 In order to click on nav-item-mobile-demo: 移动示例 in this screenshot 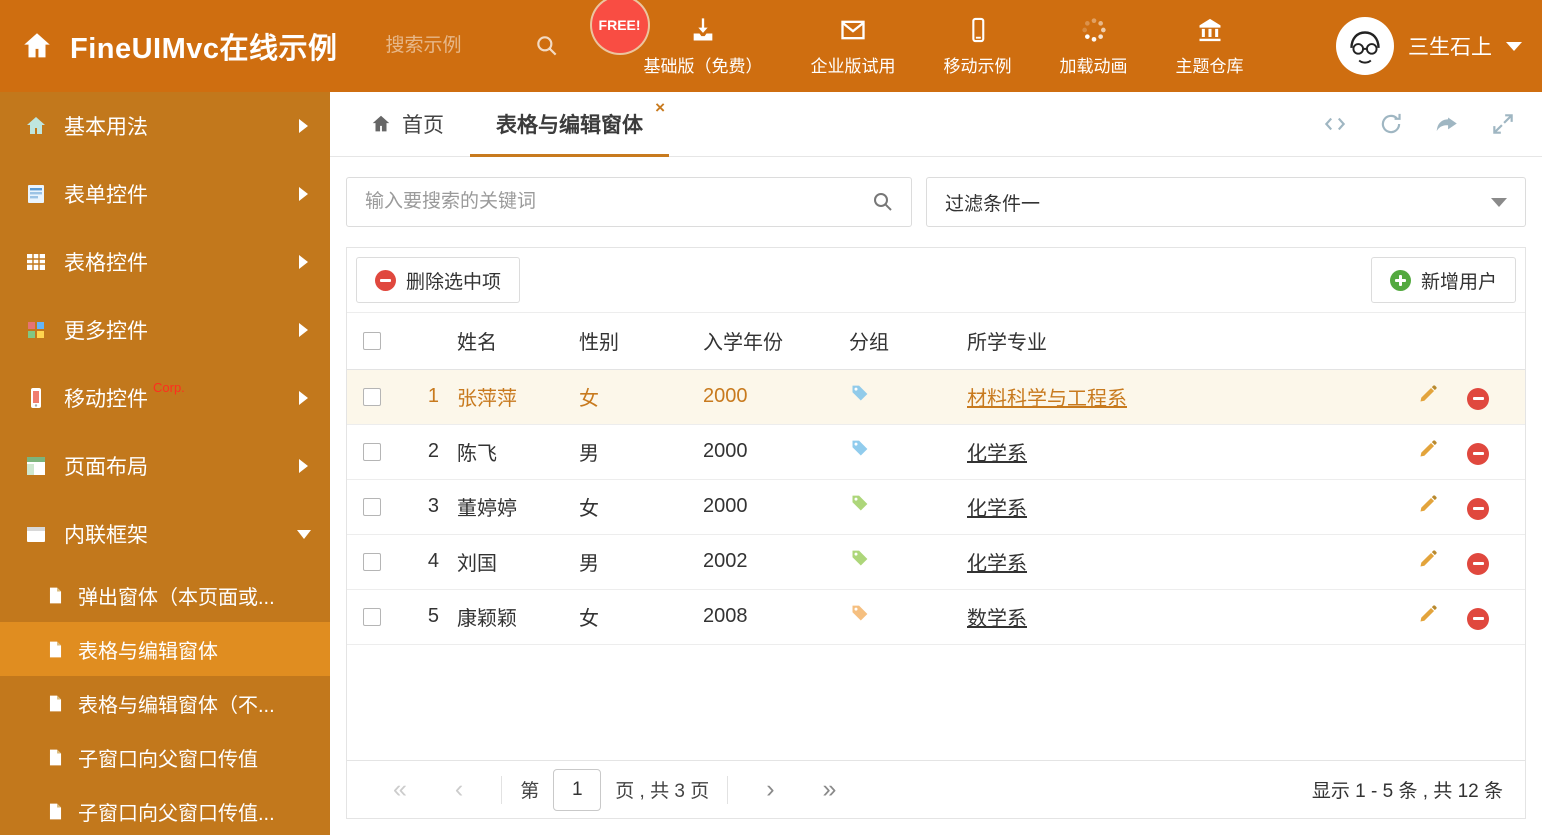, I will do `click(978, 46)`.